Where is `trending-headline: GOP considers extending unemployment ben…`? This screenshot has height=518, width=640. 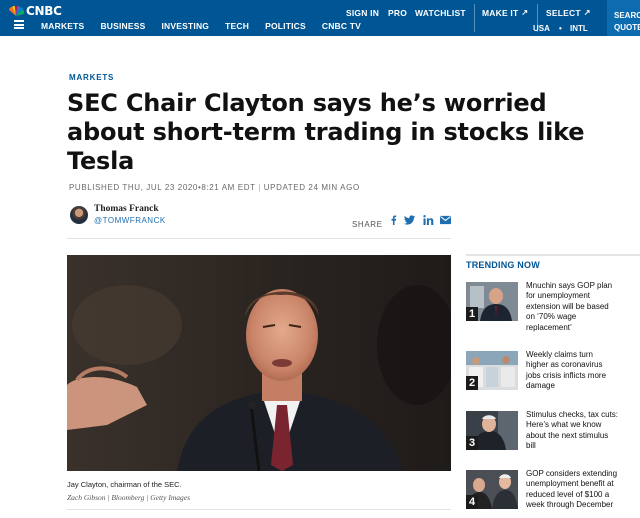
trending-headline: GOP considers extending unemployment ben… is located at coordinates (583, 490).